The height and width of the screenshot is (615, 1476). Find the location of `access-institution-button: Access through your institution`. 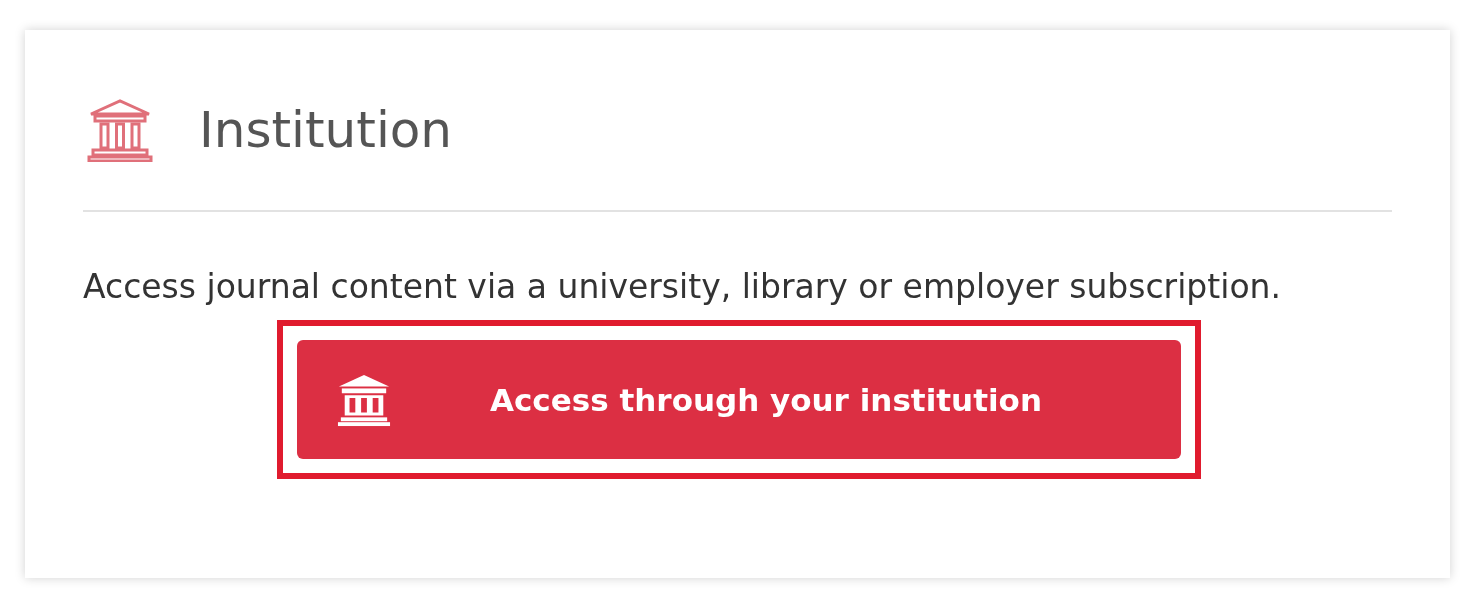

access-institution-button: Access through your institution is located at coordinates (739, 399).